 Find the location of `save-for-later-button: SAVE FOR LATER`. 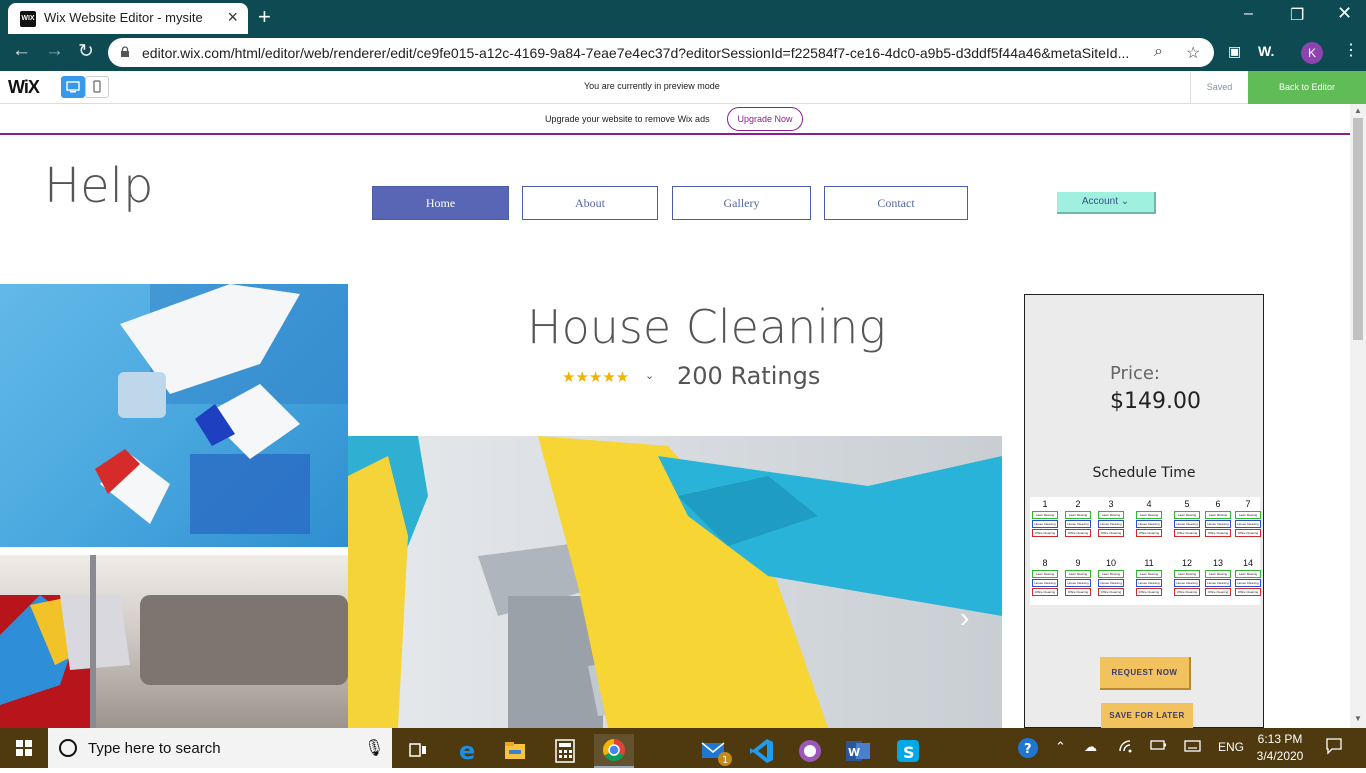

save-for-later-button: SAVE FOR LATER is located at coordinates (1147, 715).